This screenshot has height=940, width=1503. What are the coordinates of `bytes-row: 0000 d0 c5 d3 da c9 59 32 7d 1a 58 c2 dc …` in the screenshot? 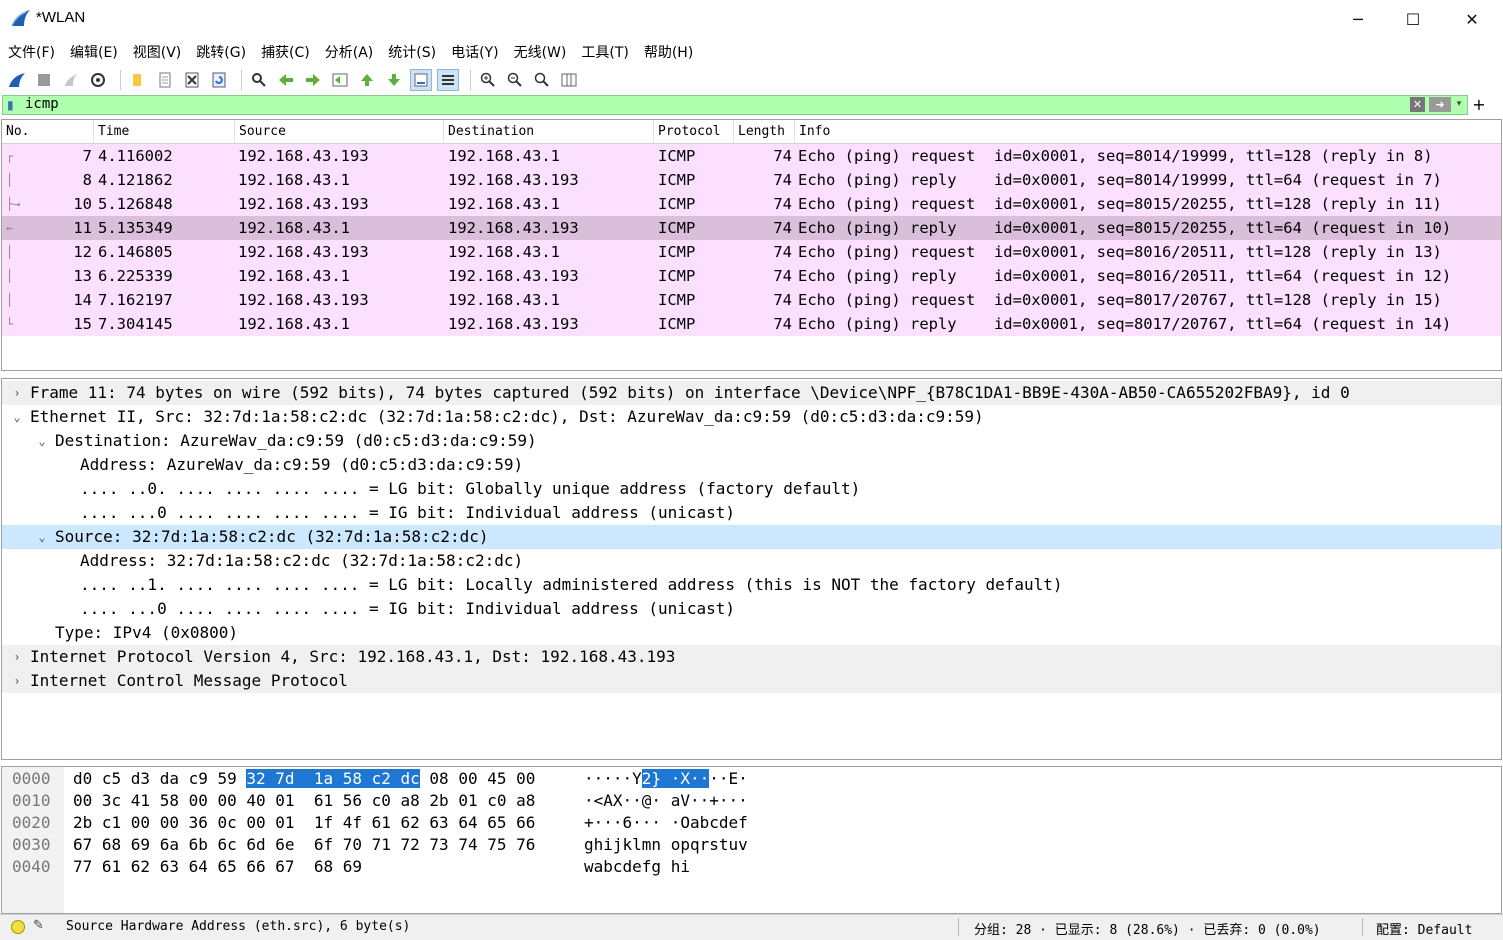 It's located at (751, 779).